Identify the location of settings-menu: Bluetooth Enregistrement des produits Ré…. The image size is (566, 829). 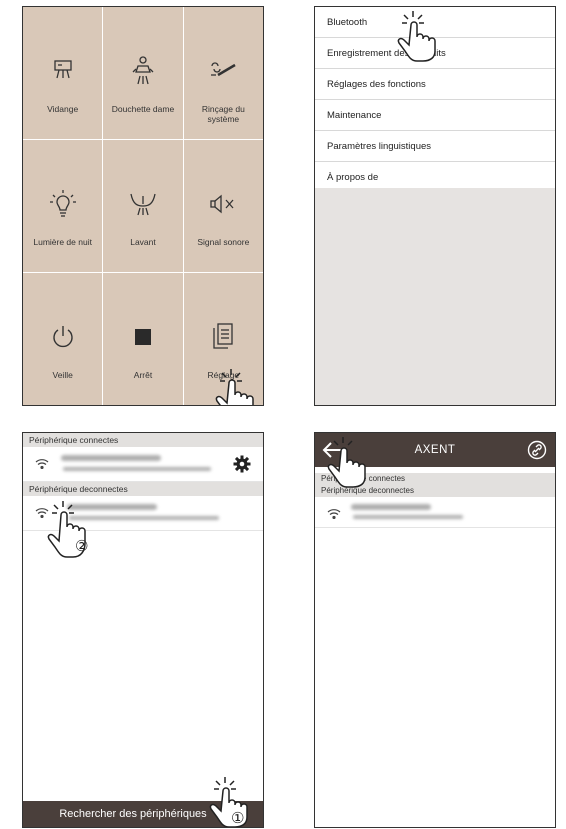
(435, 100).